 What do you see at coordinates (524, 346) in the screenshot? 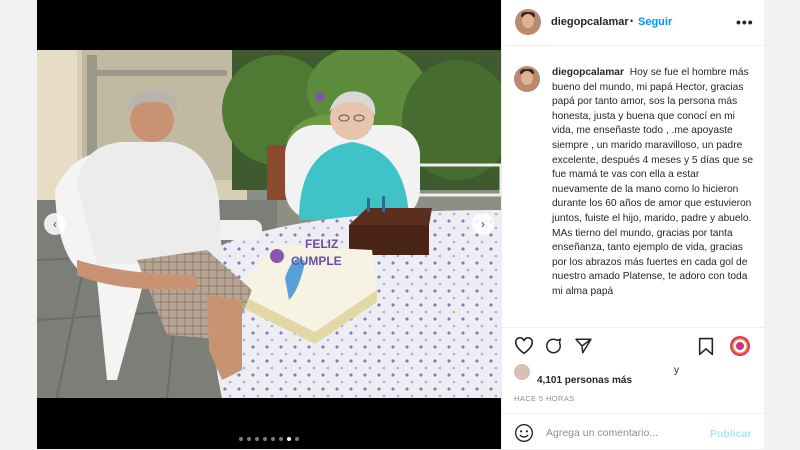
I see `heart-icon` at bounding box center [524, 346].